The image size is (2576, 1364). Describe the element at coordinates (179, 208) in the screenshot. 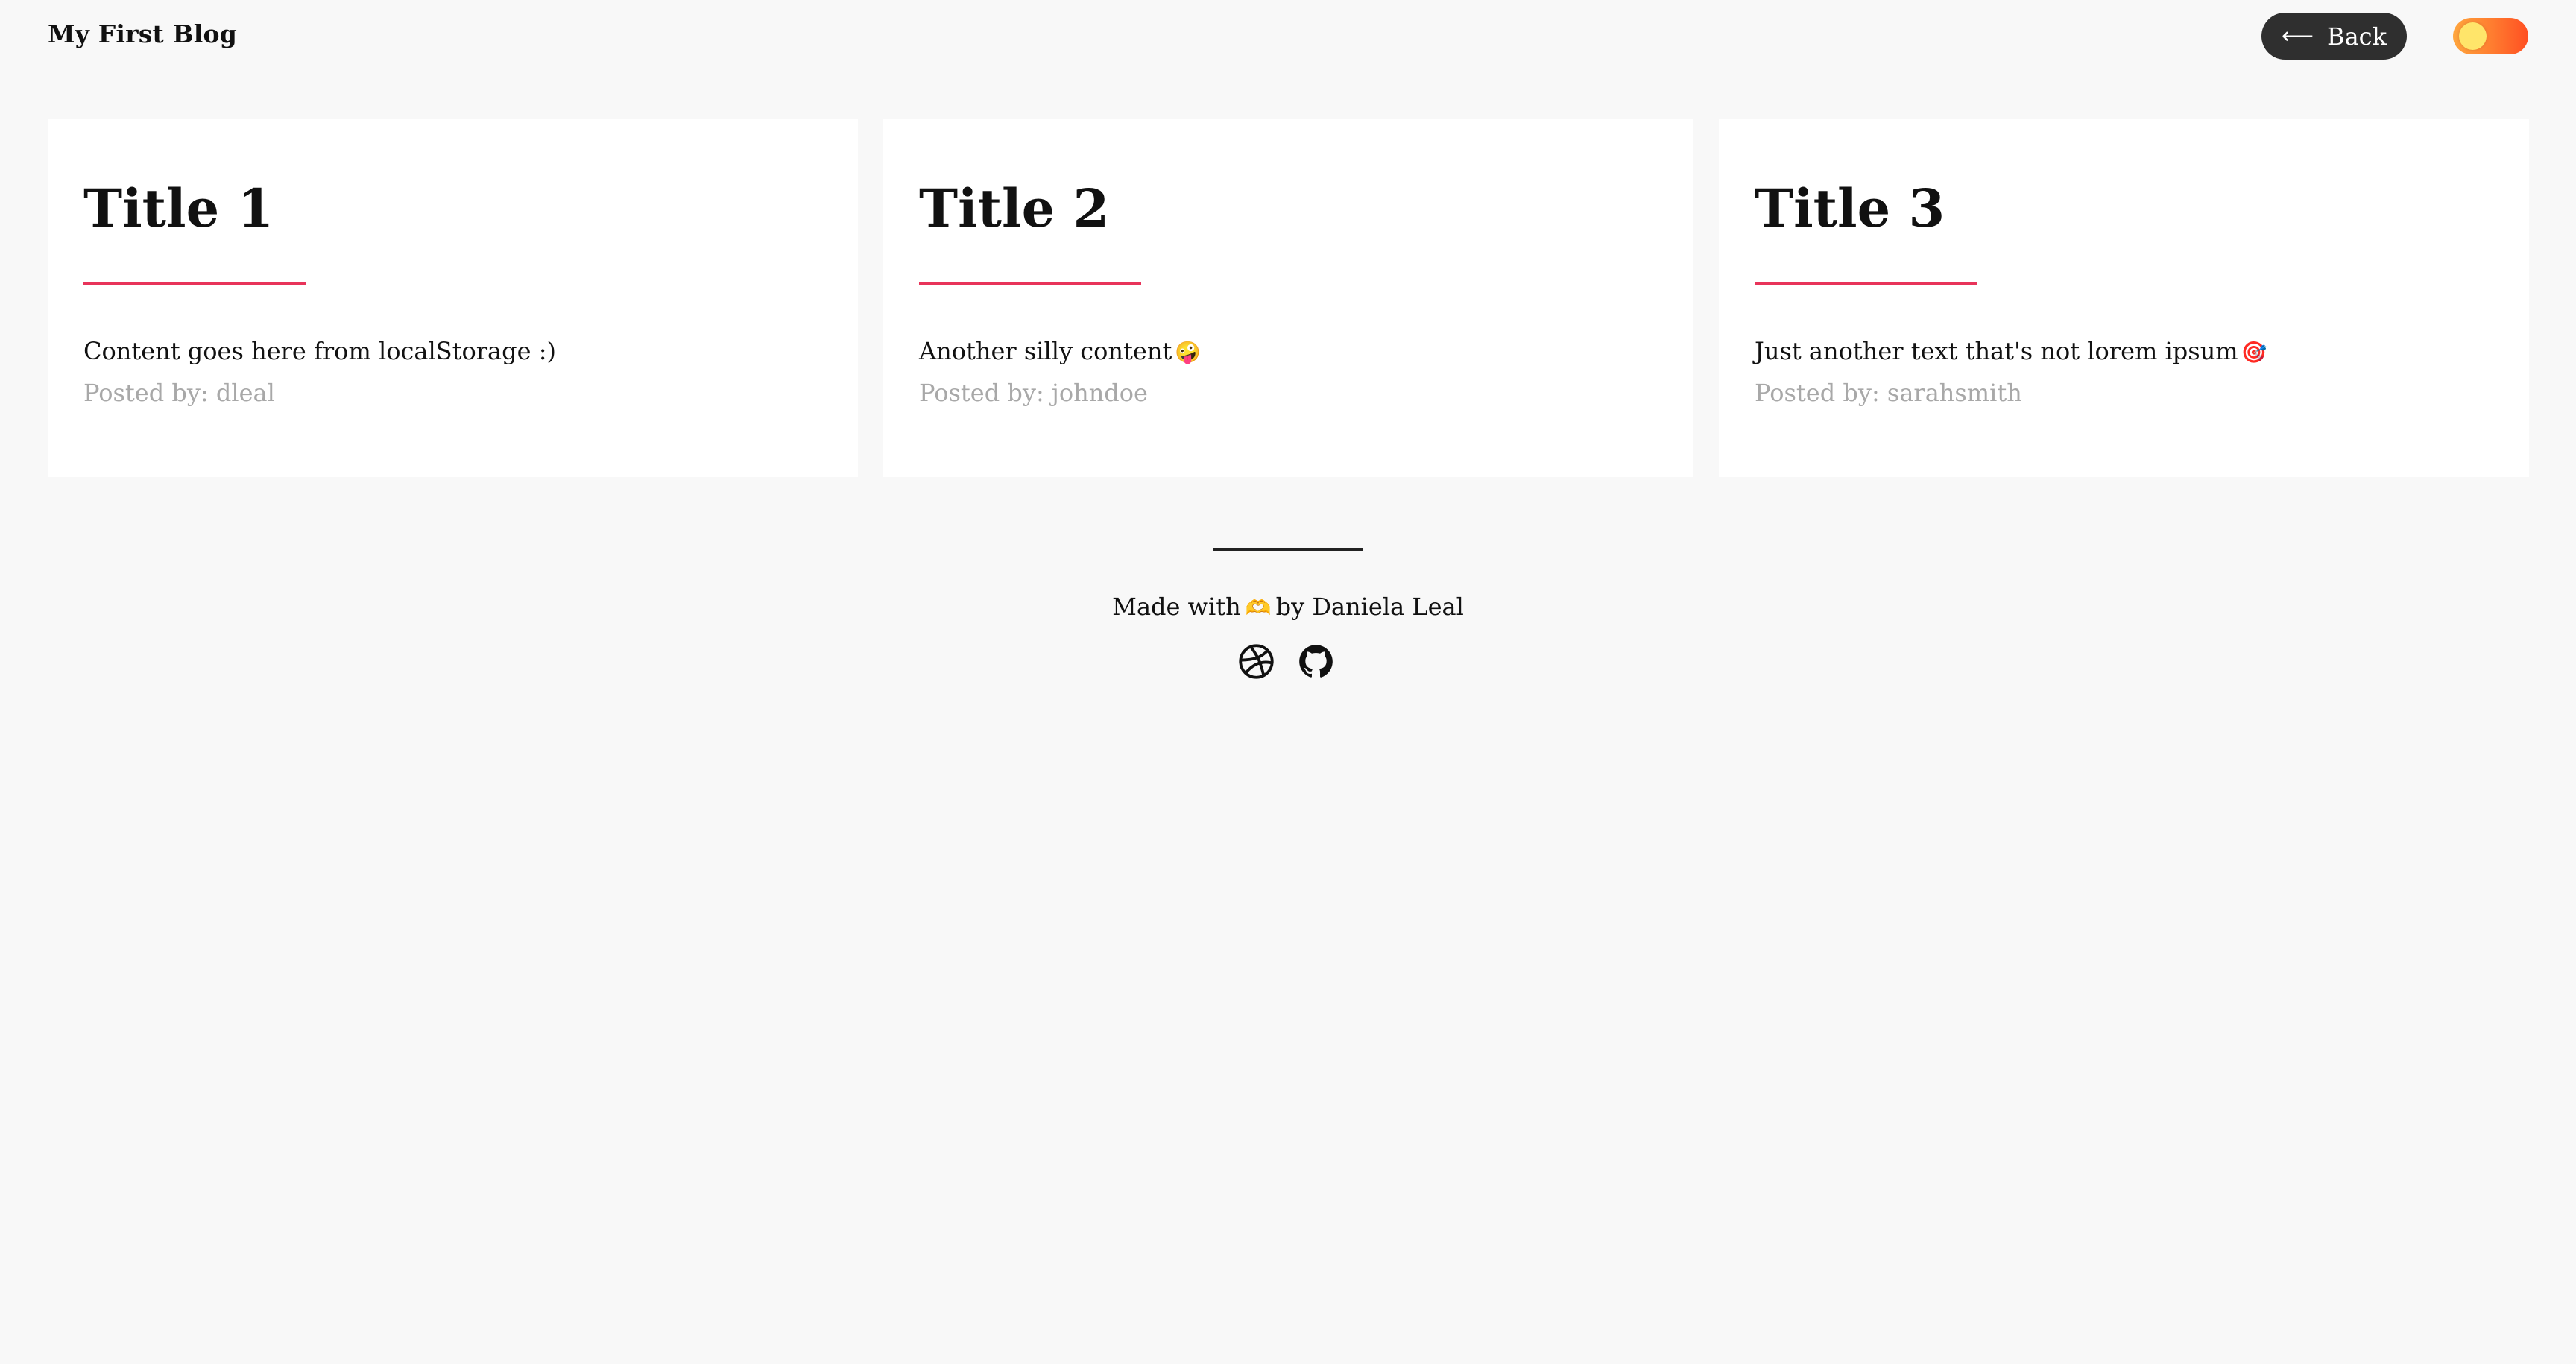

I see `post-title: Title 1` at that location.